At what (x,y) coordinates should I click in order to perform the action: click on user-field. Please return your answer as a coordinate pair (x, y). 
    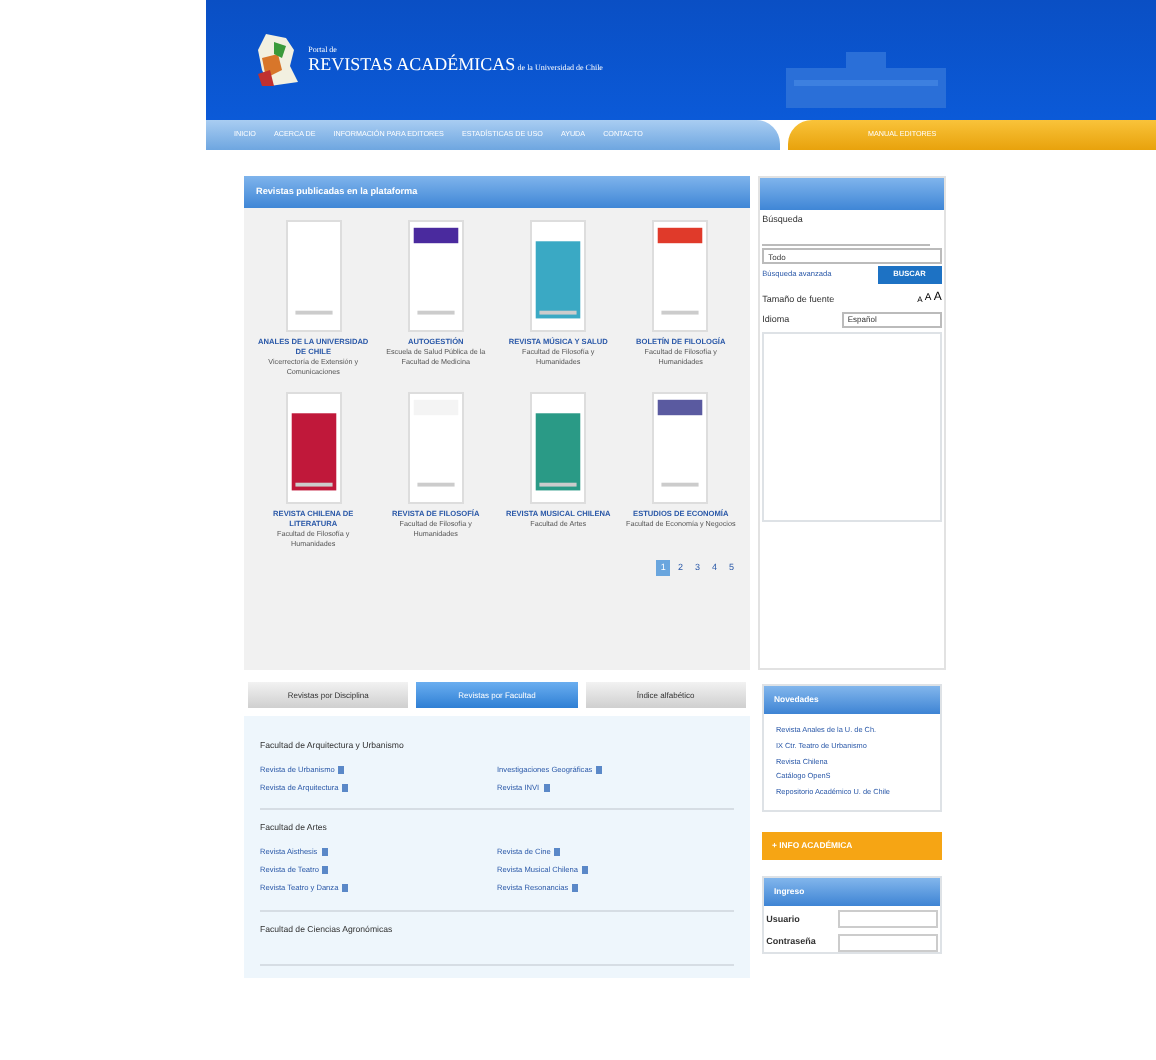
    Looking at the image, I should click on (887, 919).